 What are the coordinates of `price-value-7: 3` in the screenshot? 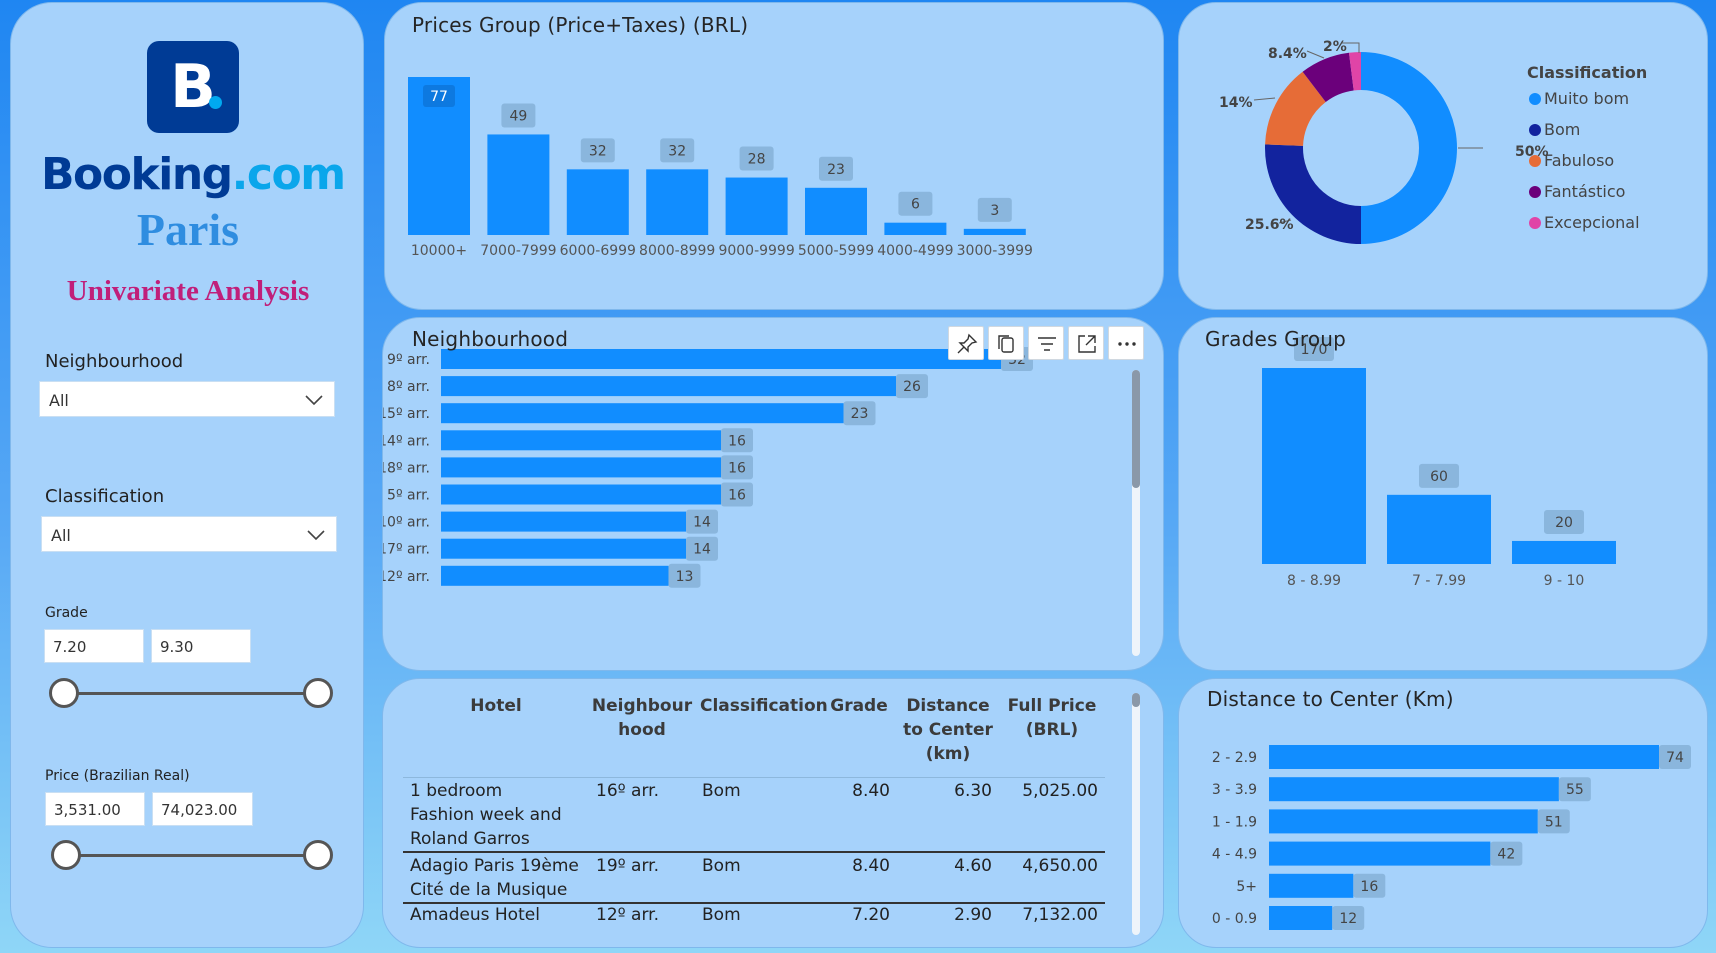 It's located at (994, 211).